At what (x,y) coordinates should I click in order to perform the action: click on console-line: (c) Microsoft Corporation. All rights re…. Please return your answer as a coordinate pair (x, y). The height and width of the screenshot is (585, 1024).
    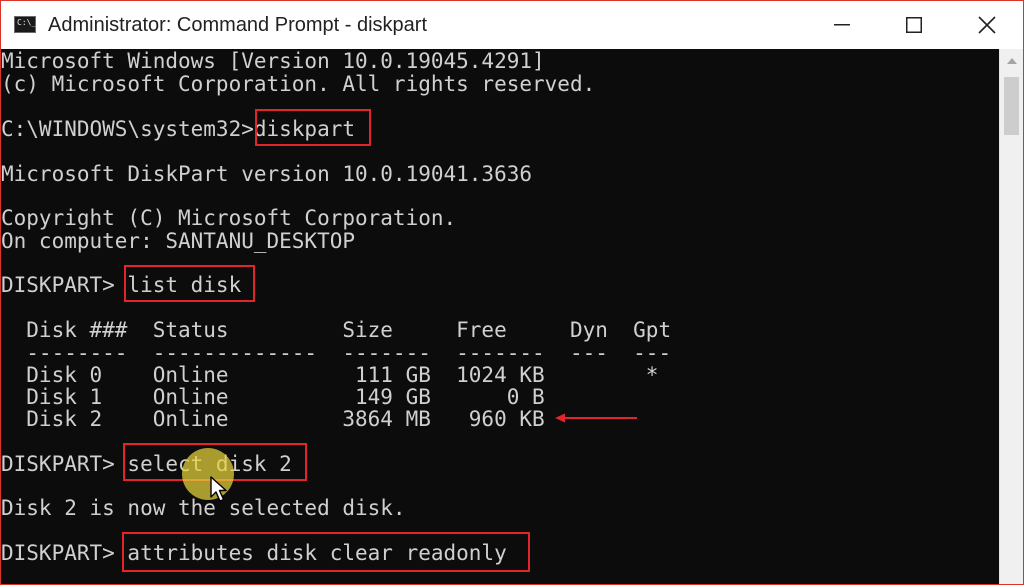
    Looking at the image, I should click on (298, 84).